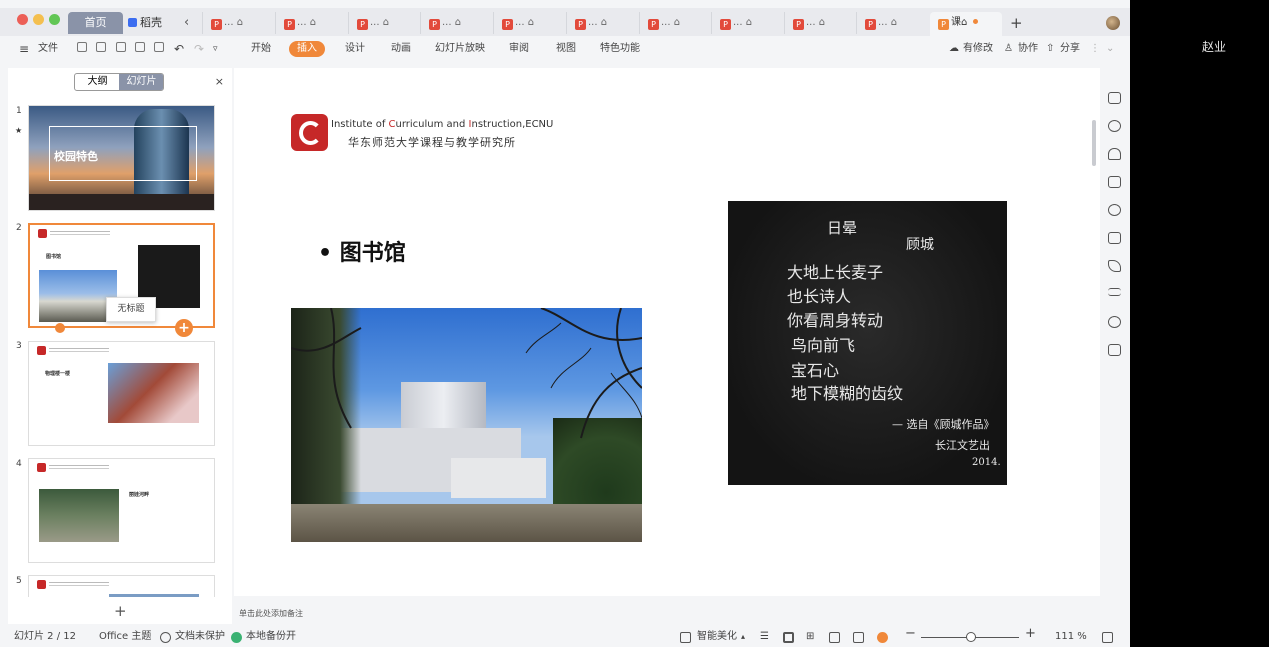  What do you see at coordinates (1114, 266) in the screenshot?
I see `animation-icon` at bounding box center [1114, 266].